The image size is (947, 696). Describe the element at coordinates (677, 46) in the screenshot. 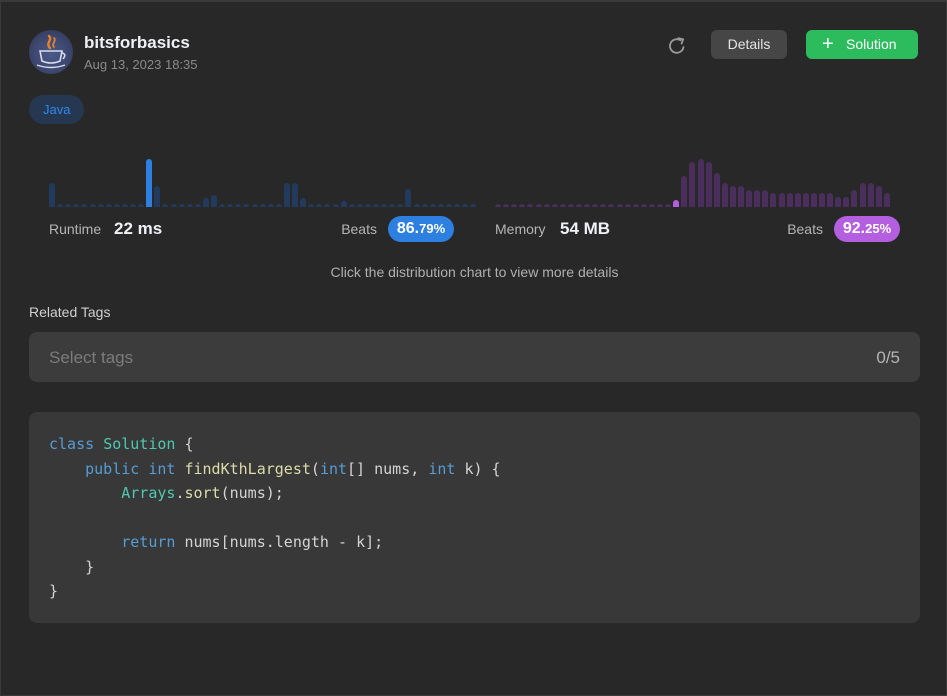

I see `refresh-icon` at that location.